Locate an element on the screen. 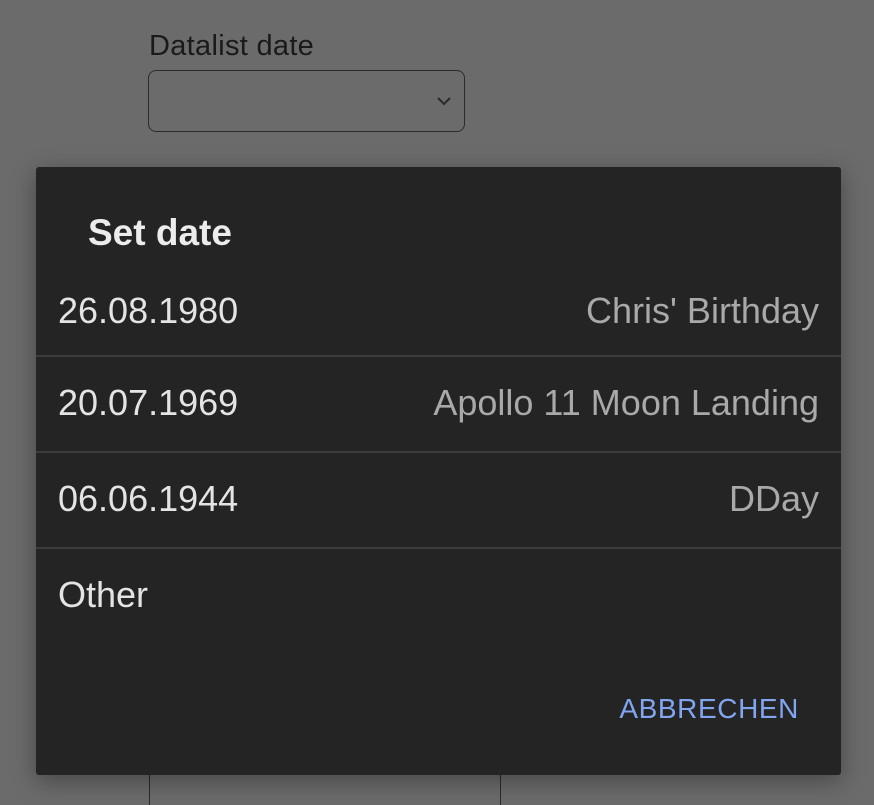 This screenshot has height=805, width=874. list-item-other: Other is located at coordinates (438, 597).